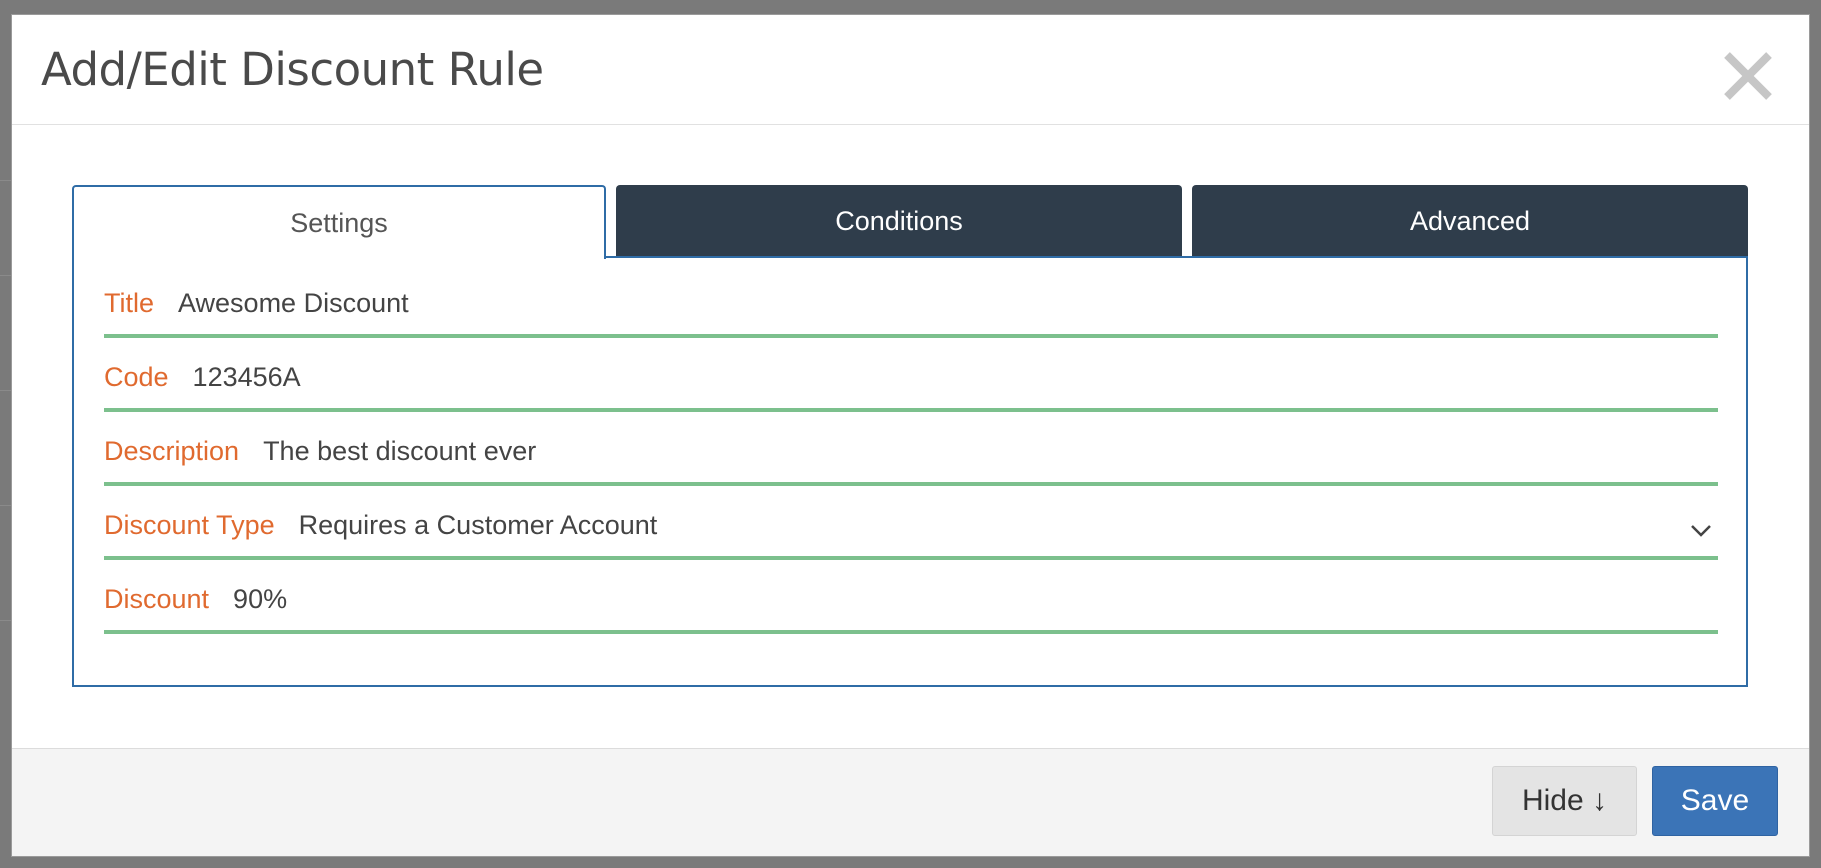 The height and width of the screenshot is (868, 1821). I want to click on tab-settings: Settings, so click(339, 222).